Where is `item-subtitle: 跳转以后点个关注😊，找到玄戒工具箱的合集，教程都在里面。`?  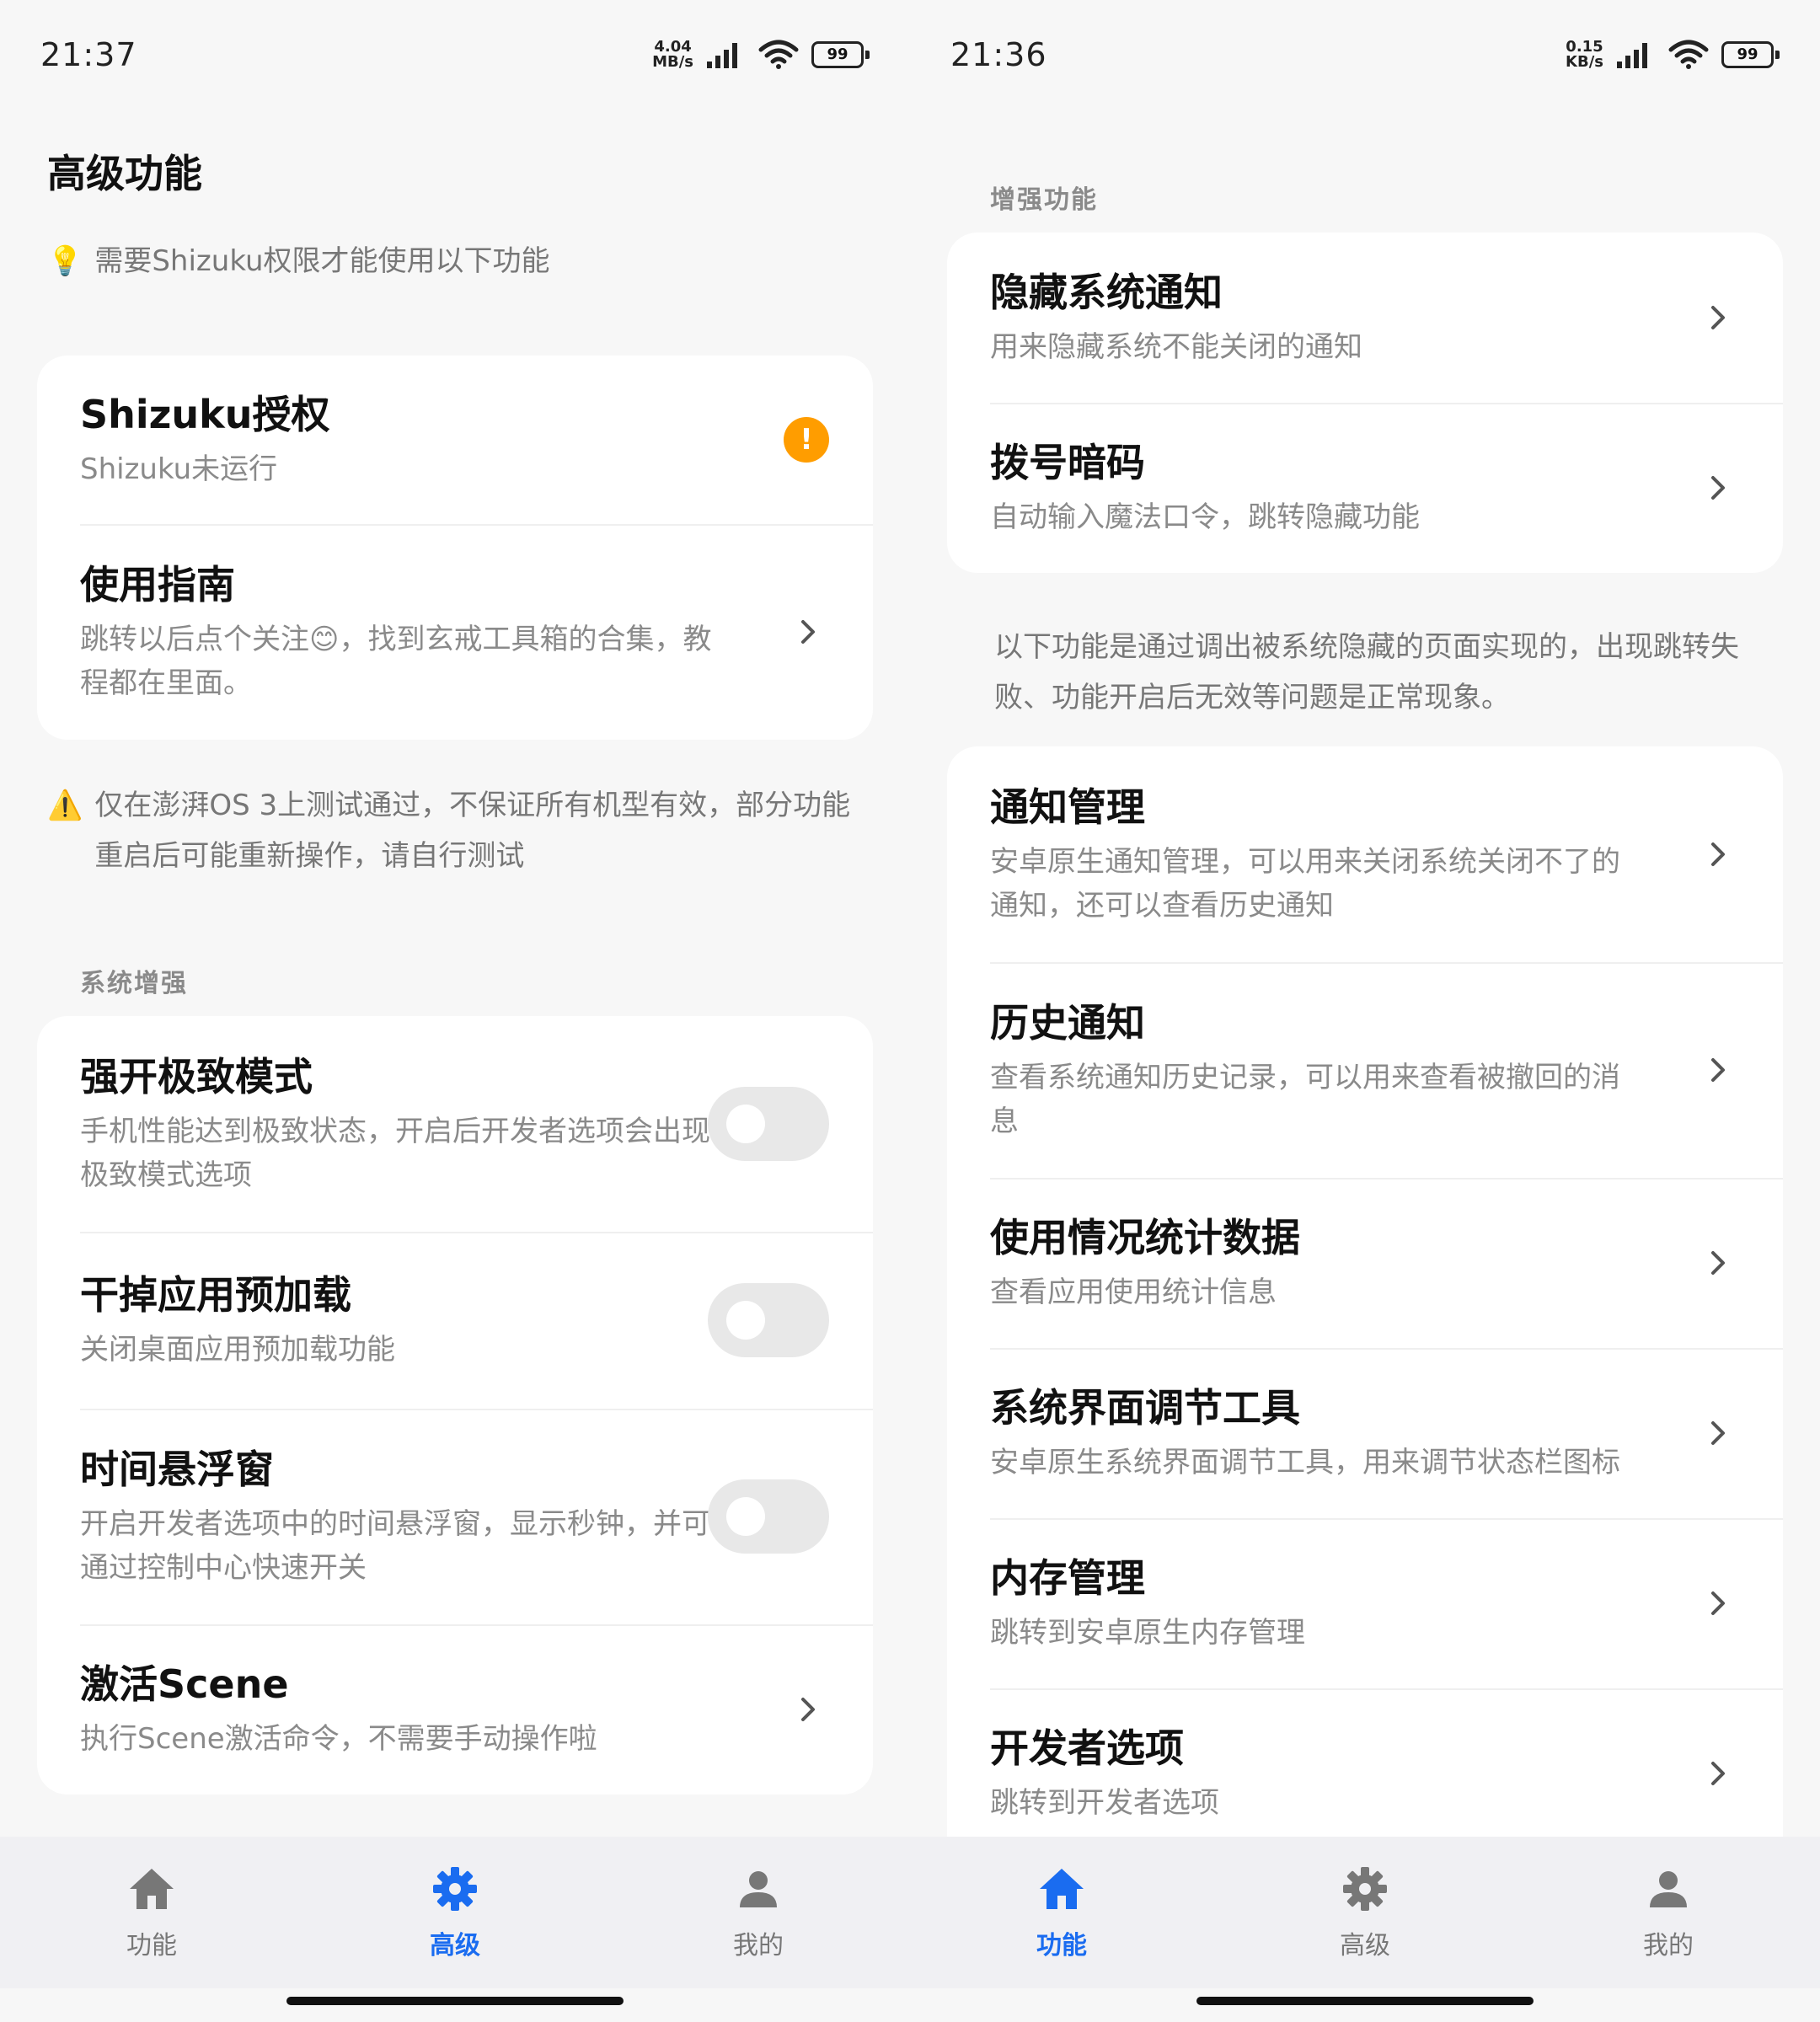 item-subtitle: 跳转以后点个关注😊，找到玄戒工具箱的合集，教程都在里面。 is located at coordinates (396, 661).